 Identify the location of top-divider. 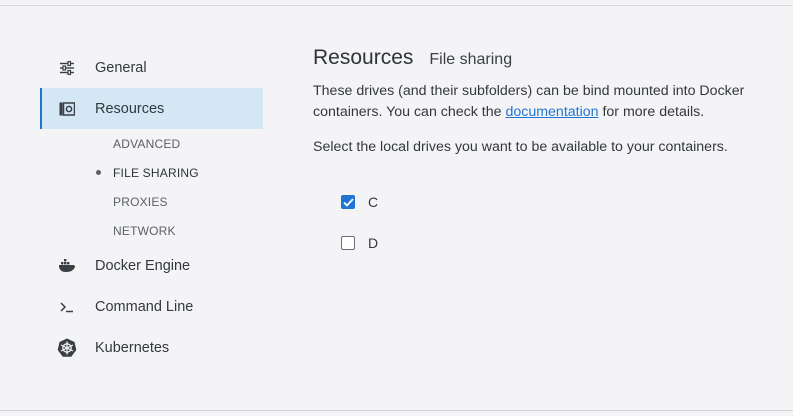
(396, 5).